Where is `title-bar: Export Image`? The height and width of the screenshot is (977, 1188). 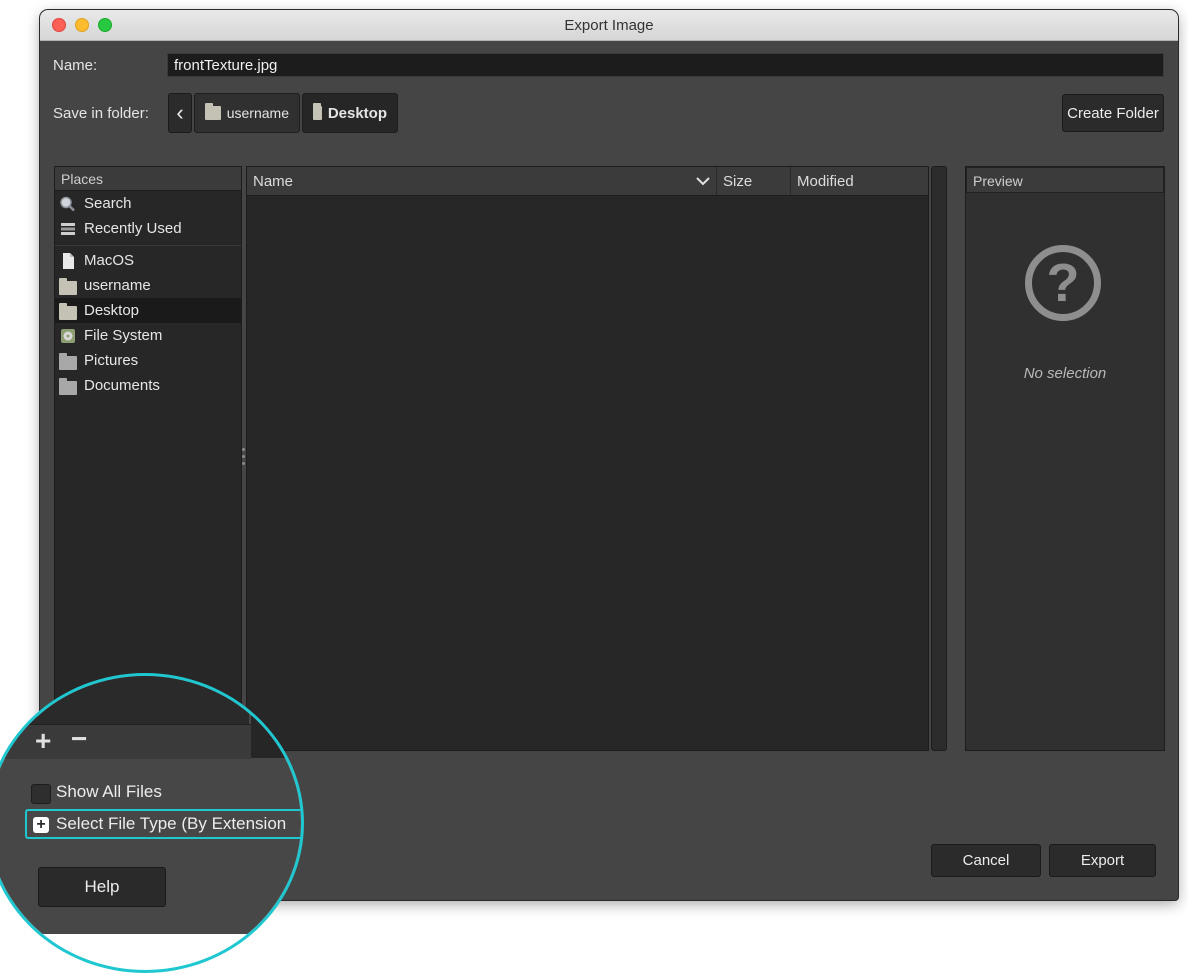 title-bar: Export Image is located at coordinates (609, 25).